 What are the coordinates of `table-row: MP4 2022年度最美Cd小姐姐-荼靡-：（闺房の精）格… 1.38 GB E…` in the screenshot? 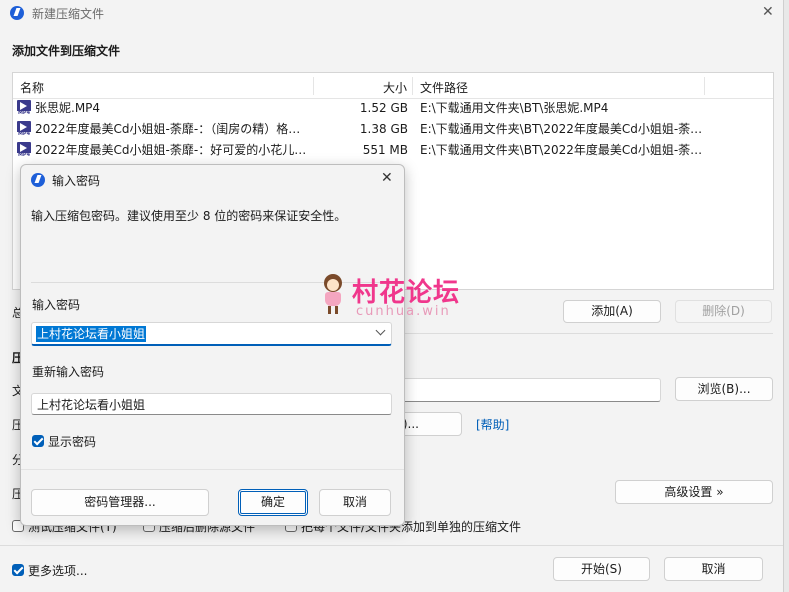 It's located at (392, 129).